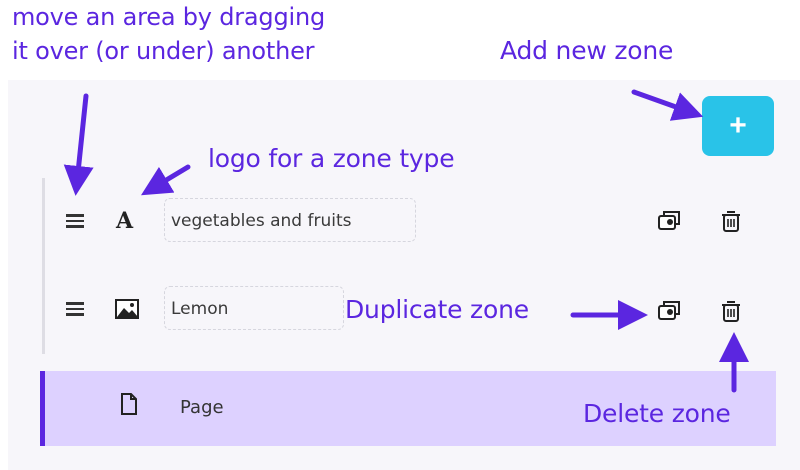 The width and height of the screenshot is (800, 470). Describe the element at coordinates (163, 51) in the screenshot. I see `annotation-drag-line2: it over (or under) another` at that location.